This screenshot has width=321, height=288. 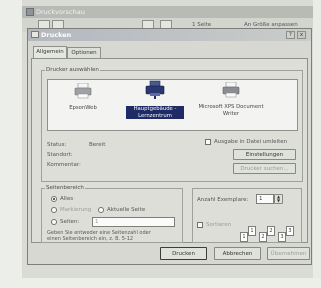 What do you see at coordinates (237, 253) in the screenshot?
I see `cancel-button: Abbrechen` at bounding box center [237, 253].